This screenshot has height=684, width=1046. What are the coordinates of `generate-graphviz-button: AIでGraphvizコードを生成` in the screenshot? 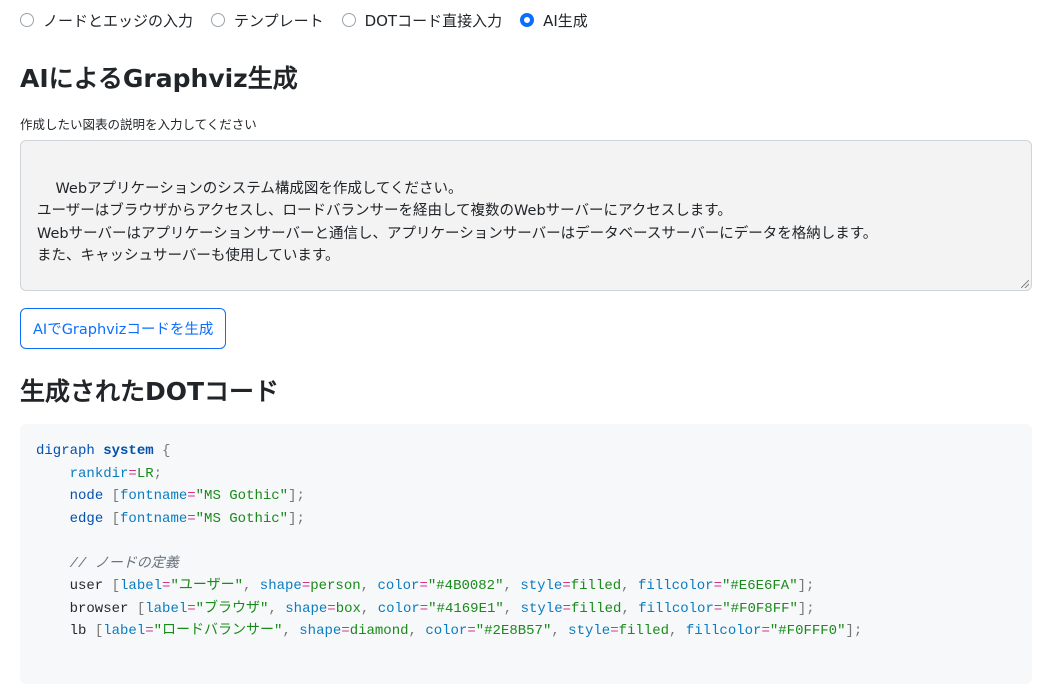 It's located at (123, 328).